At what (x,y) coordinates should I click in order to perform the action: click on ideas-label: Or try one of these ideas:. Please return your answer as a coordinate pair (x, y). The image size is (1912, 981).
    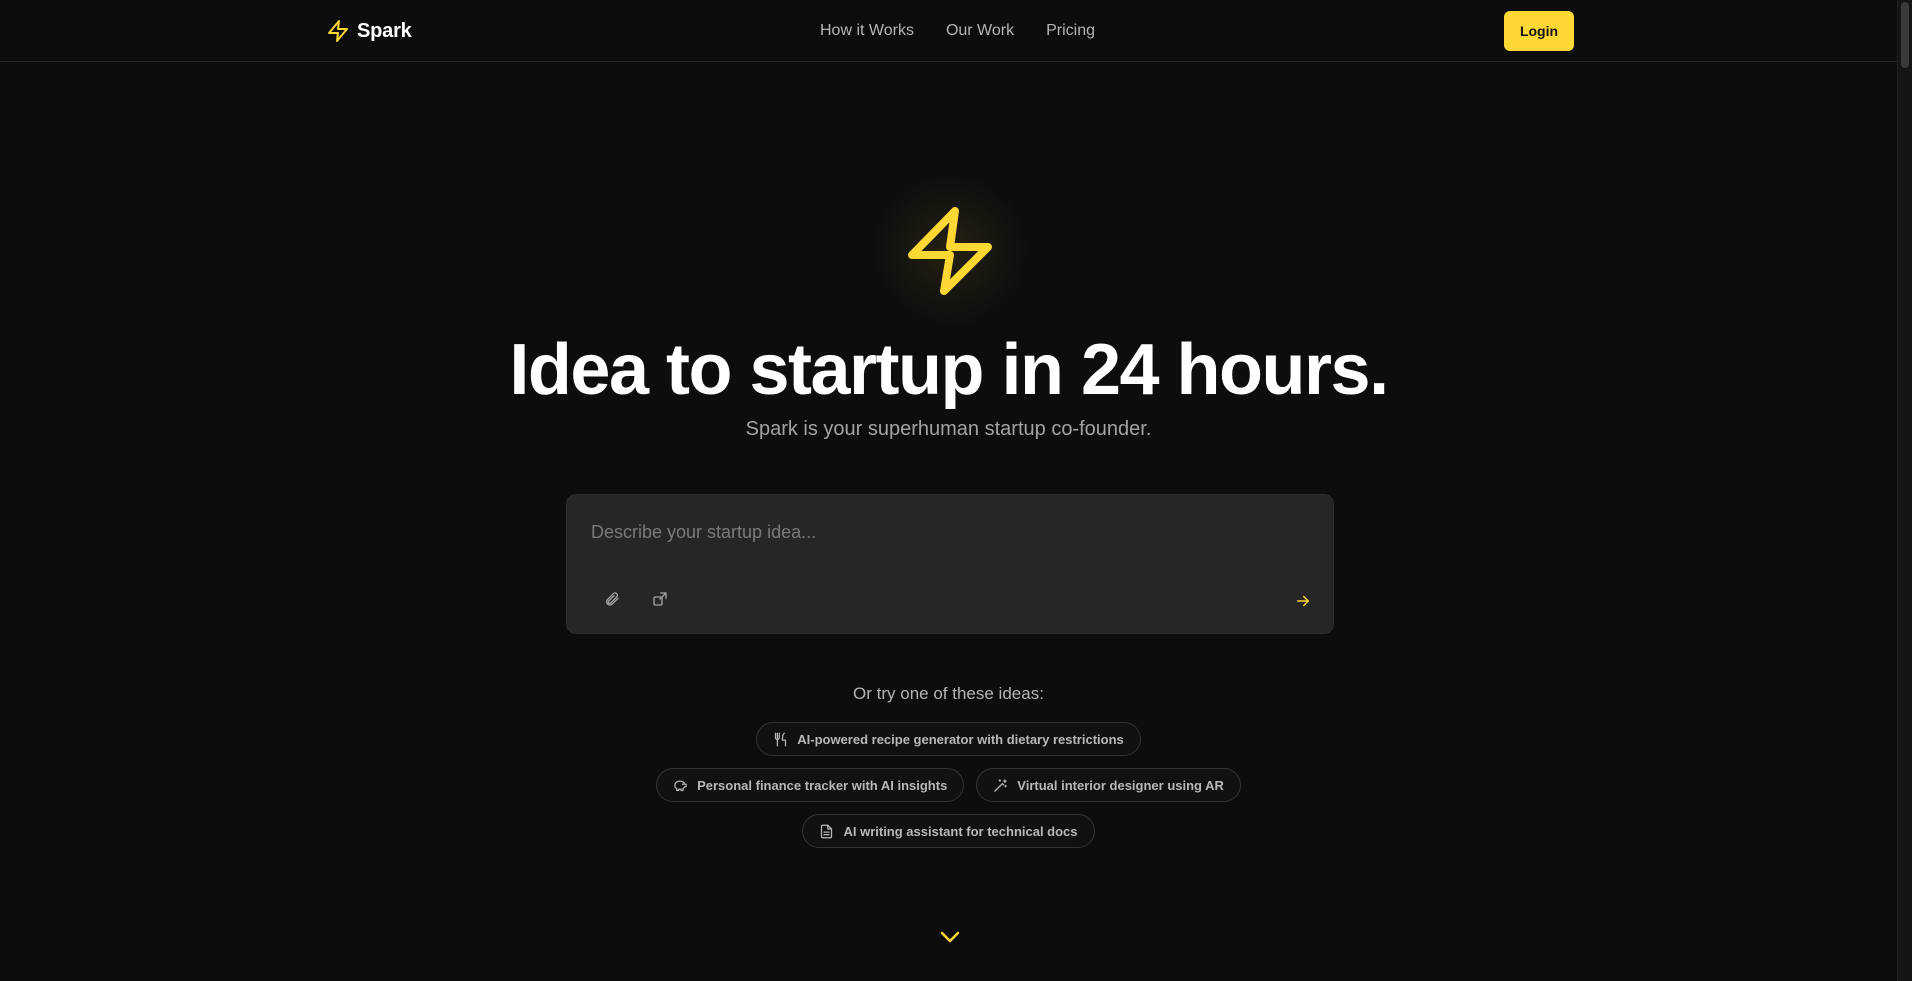
    Looking at the image, I should click on (948, 693).